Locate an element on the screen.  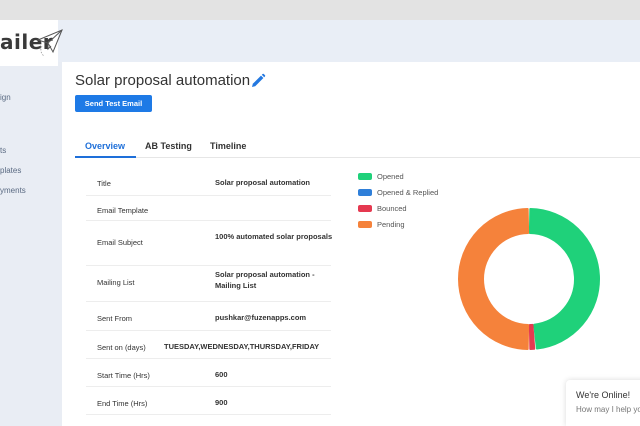
donut-slice-pending is located at coordinates (494, 279).